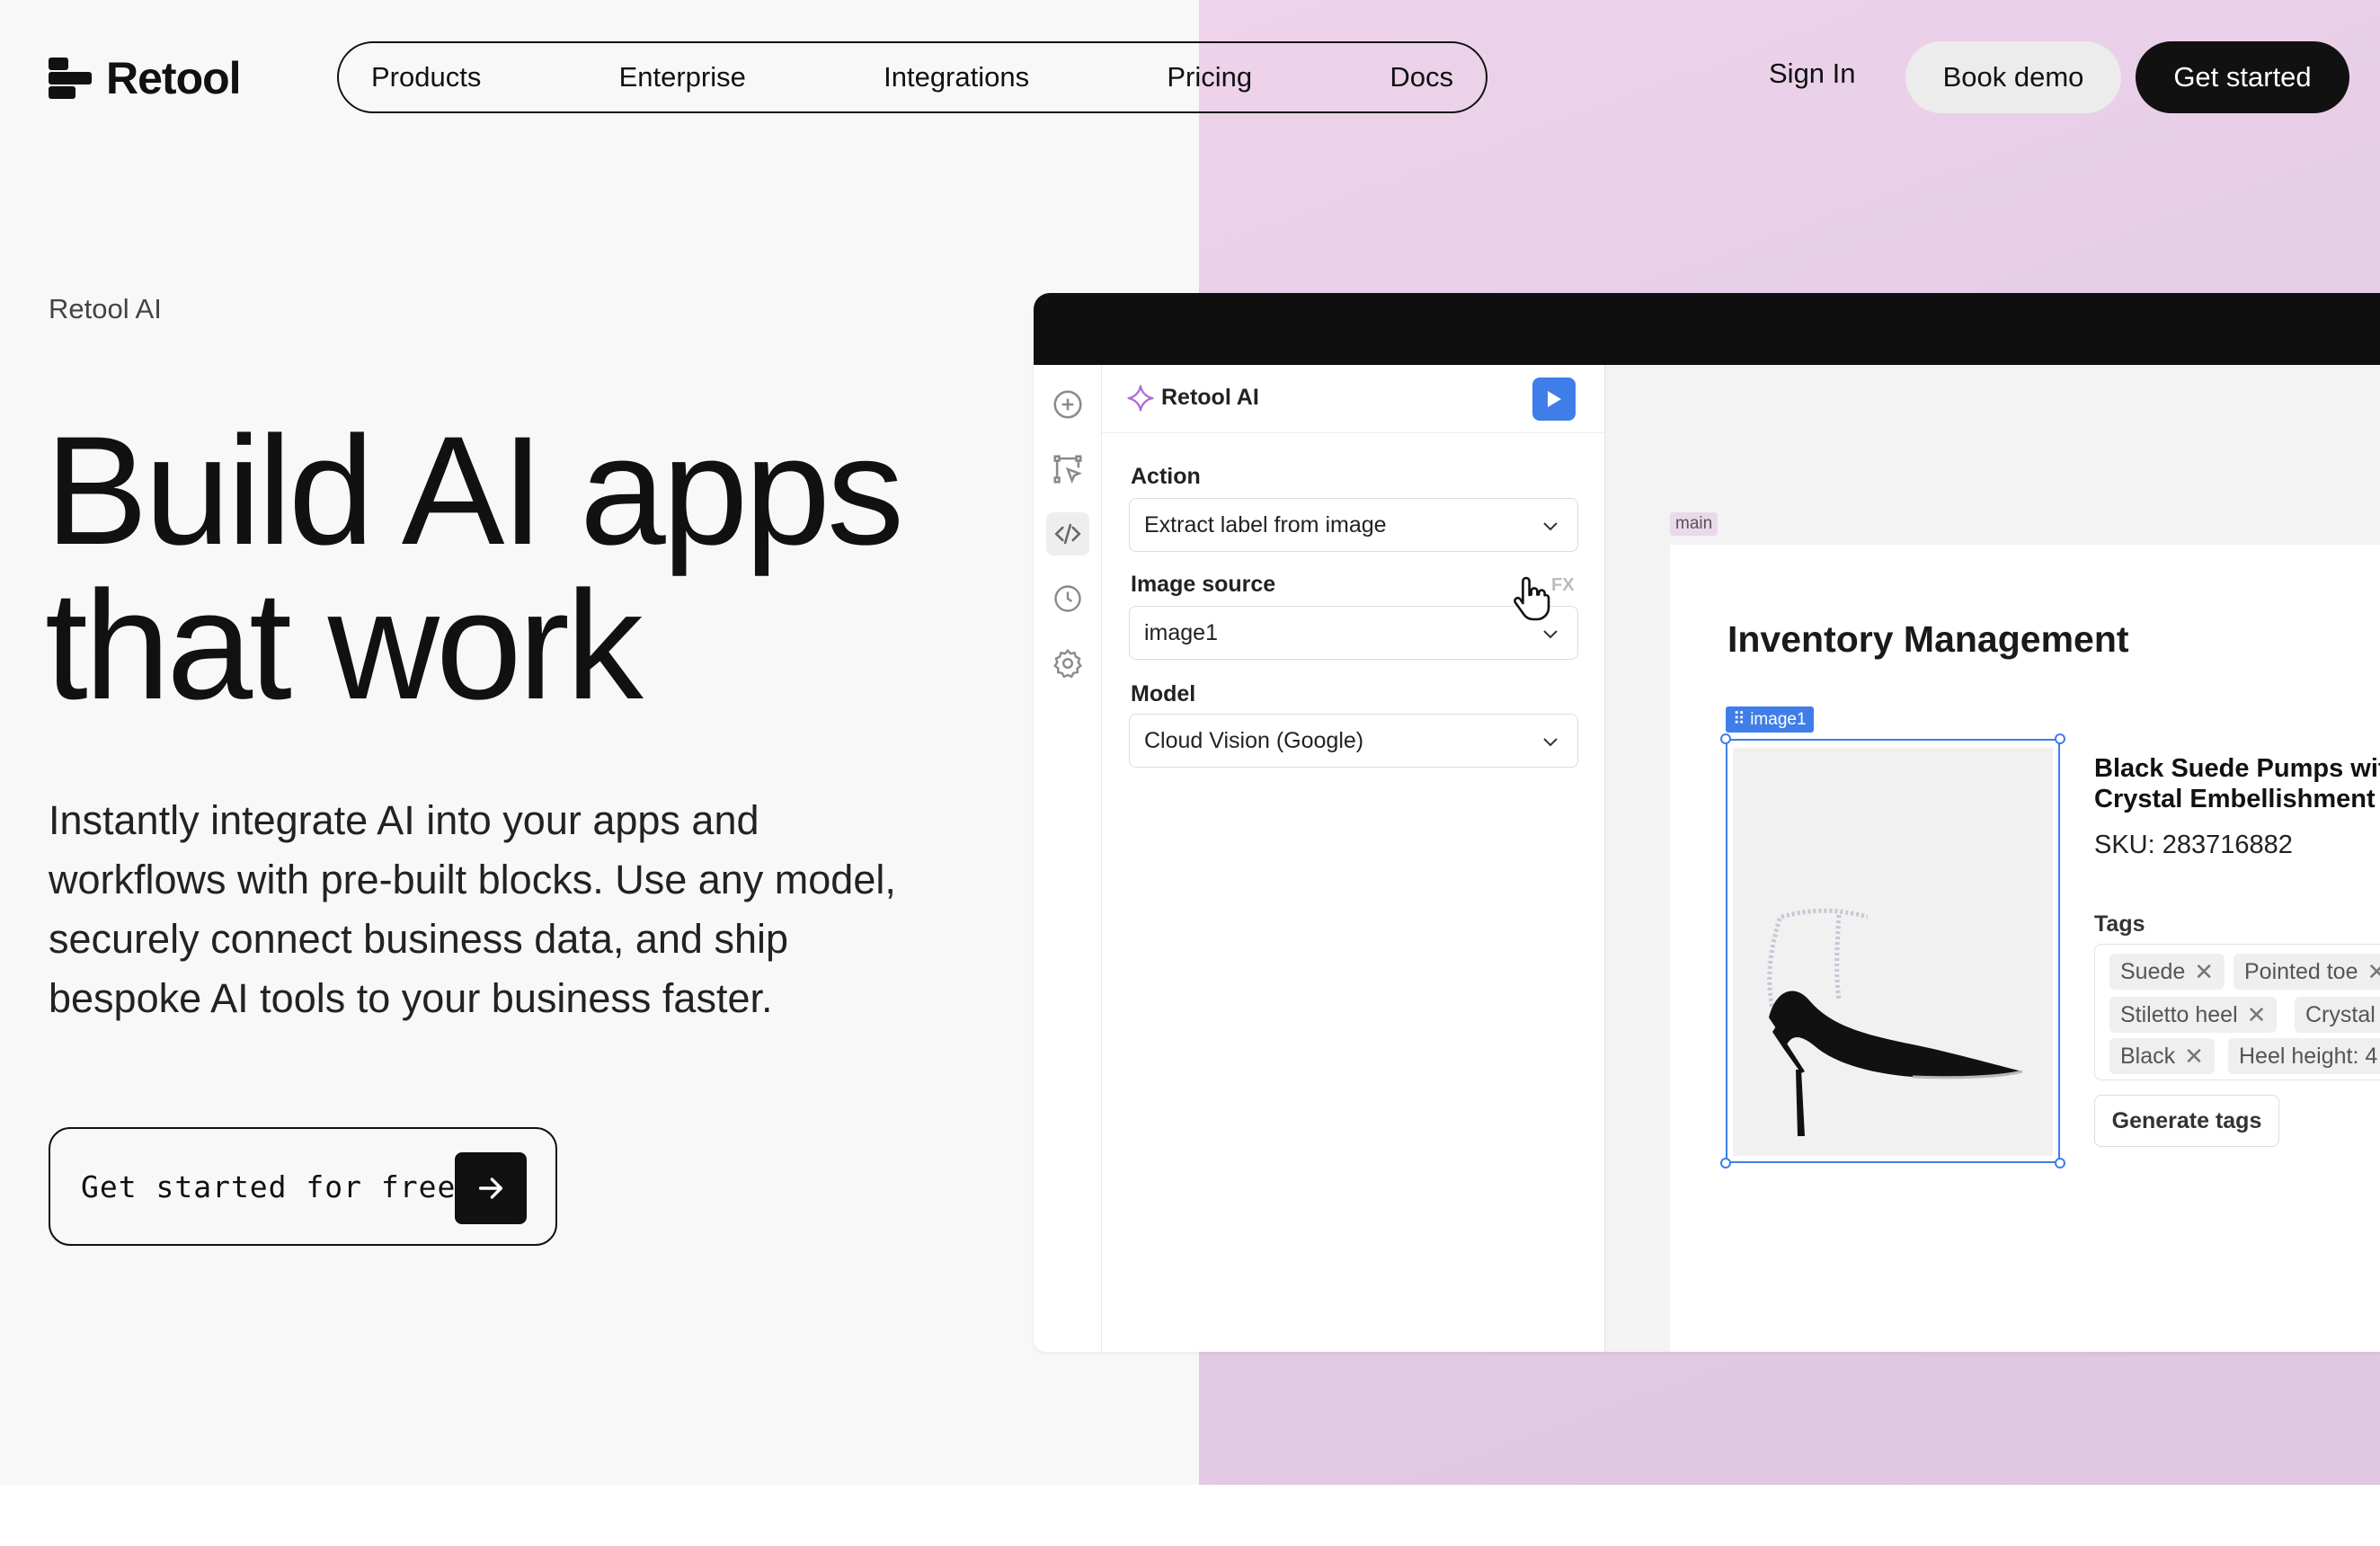 The width and height of the screenshot is (2380, 1546). I want to click on cta-label: Get started for free, so click(269, 1186).